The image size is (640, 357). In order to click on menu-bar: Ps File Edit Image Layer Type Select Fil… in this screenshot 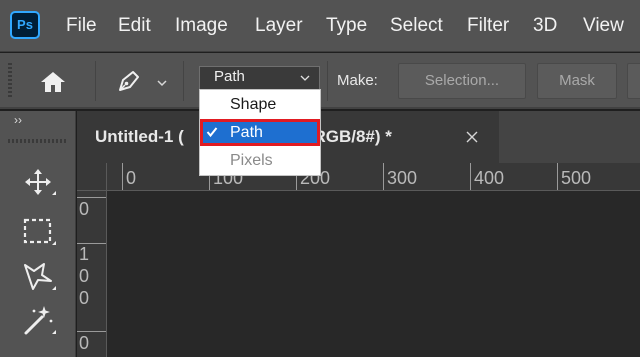, I will do `click(320, 26)`.